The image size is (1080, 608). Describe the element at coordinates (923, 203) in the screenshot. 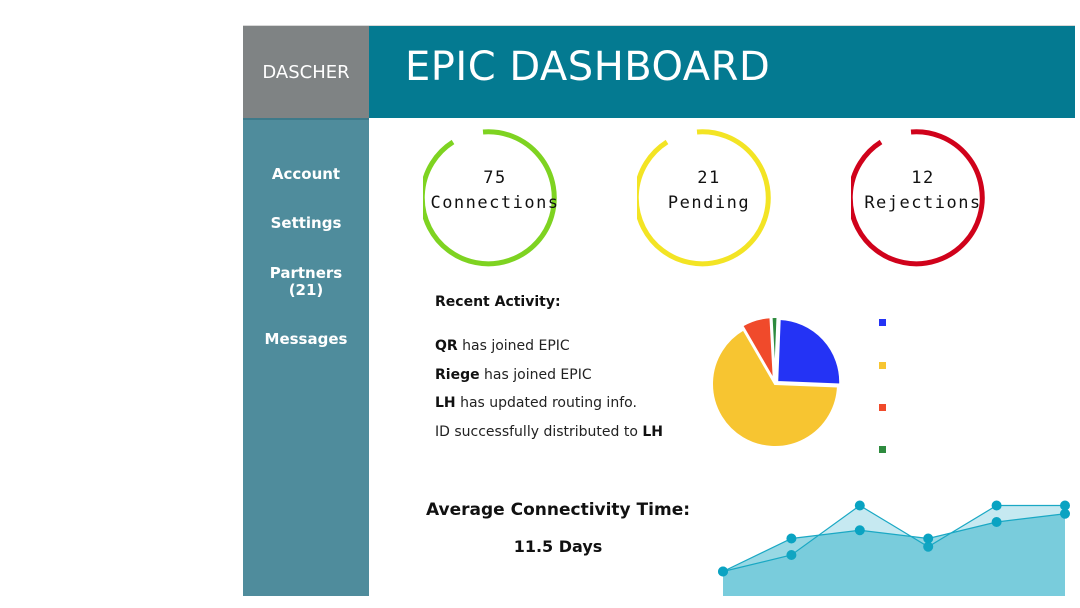

I see `stat-label: Rejections` at that location.